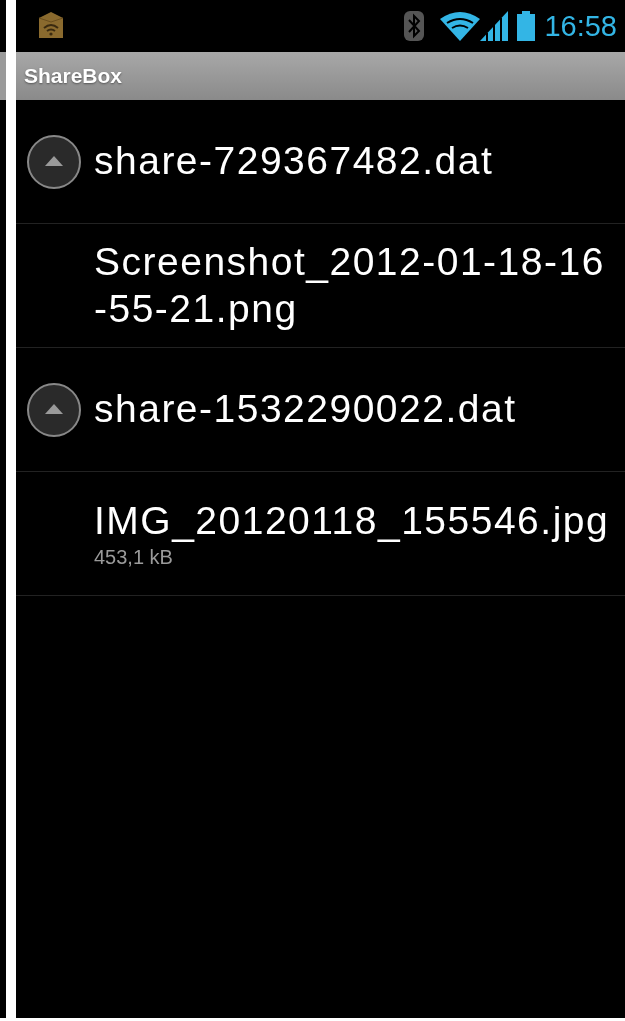  Describe the element at coordinates (134, 556) in the screenshot. I see `file-size: 453,1 kB` at that location.